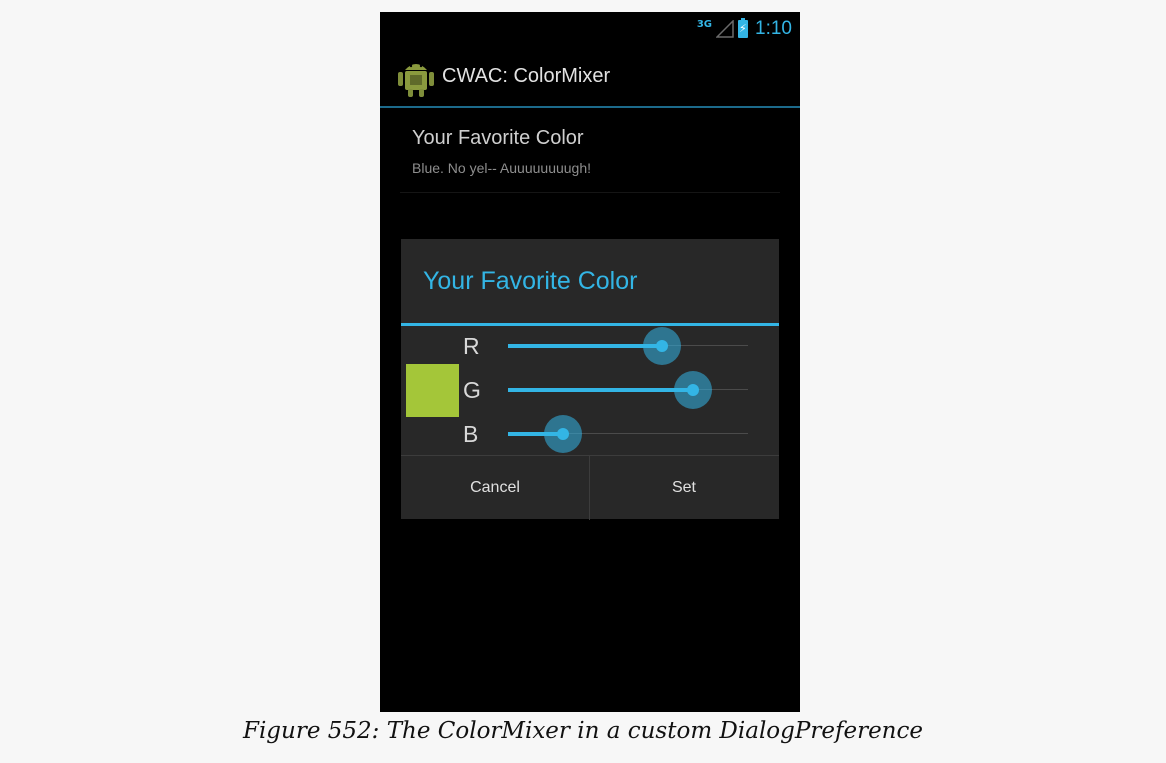  I want to click on color-dialog: Your Favorite Color R G B Cancel Set, so click(590, 379).